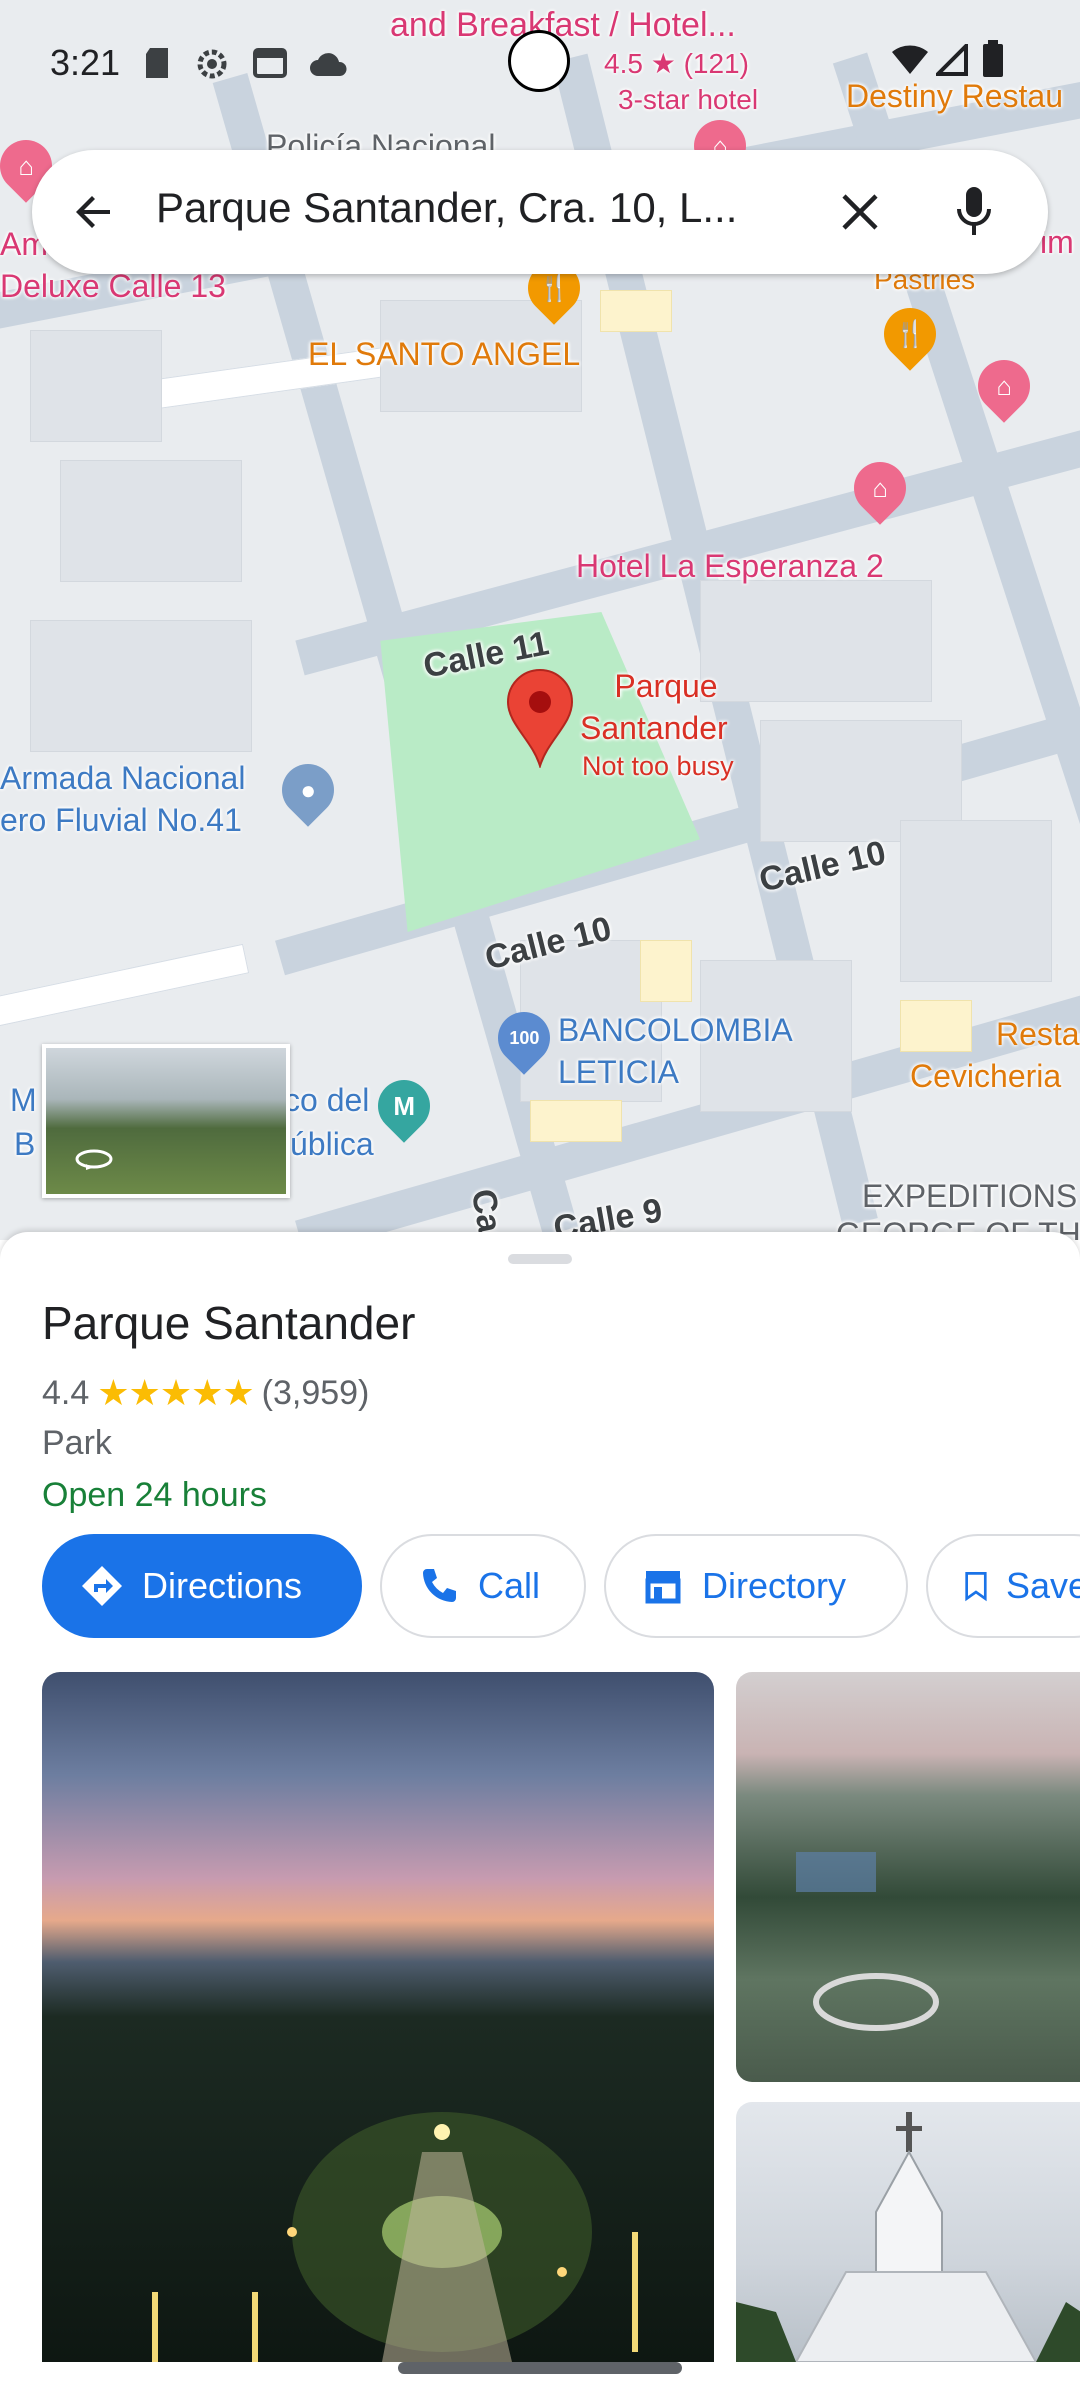  Describe the element at coordinates (24, 1144) in the screenshot. I see `poi-museo-label: B` at that location.